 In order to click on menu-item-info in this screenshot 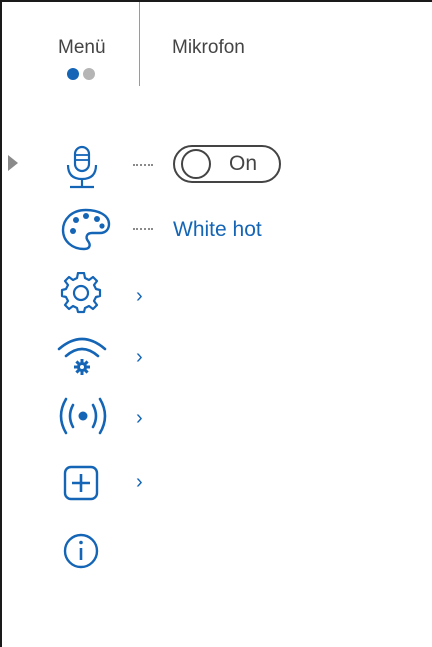, I will do `click(81, 551)`.